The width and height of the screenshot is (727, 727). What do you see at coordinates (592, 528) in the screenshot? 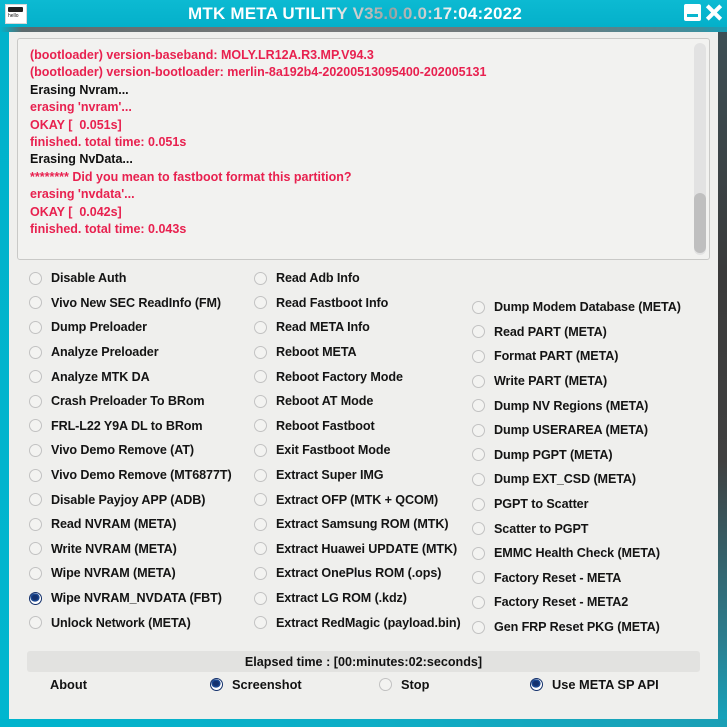
I see `option-row: Scatter to PGPT` at bounding box center [592, 528].